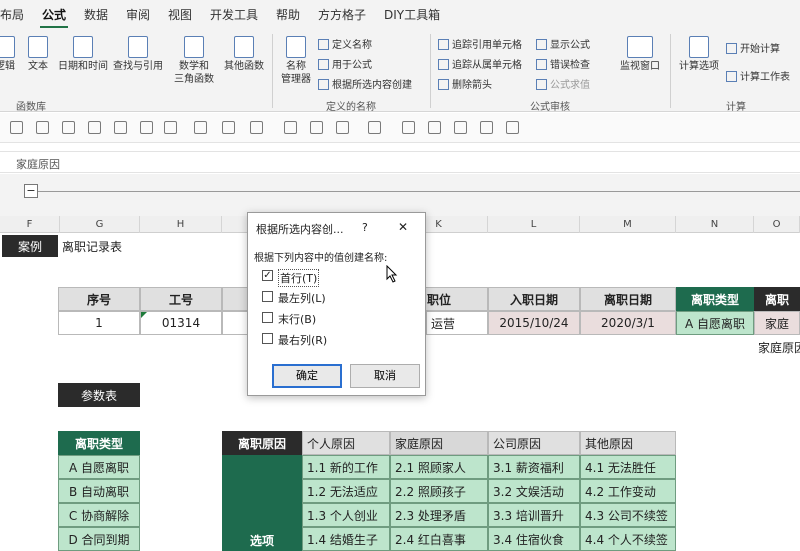 This screenshot has width=800, height=551. Describe the element at coordinates (54, 14) in the screenshot. I see `tab-formulas: 公式` at that location.